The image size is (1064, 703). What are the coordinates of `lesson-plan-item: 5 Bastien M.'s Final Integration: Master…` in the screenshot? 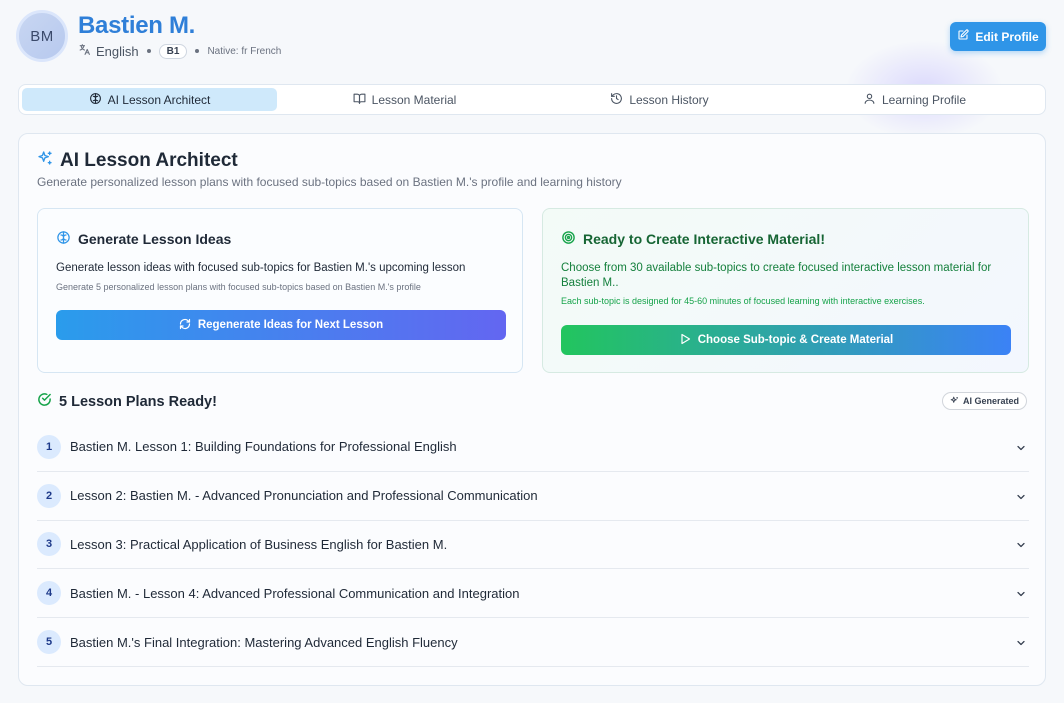 It's located at (533, 642).